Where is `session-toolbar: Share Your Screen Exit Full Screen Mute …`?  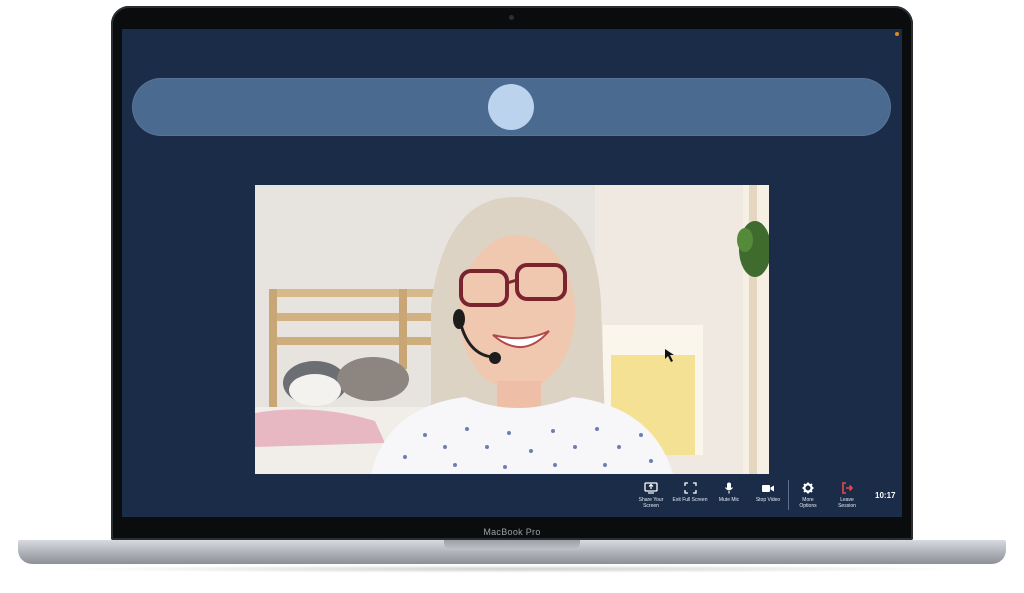
session-toolbar: Share Your Screen Exit Full Screen Mute … is located at coordinates (512, 497).